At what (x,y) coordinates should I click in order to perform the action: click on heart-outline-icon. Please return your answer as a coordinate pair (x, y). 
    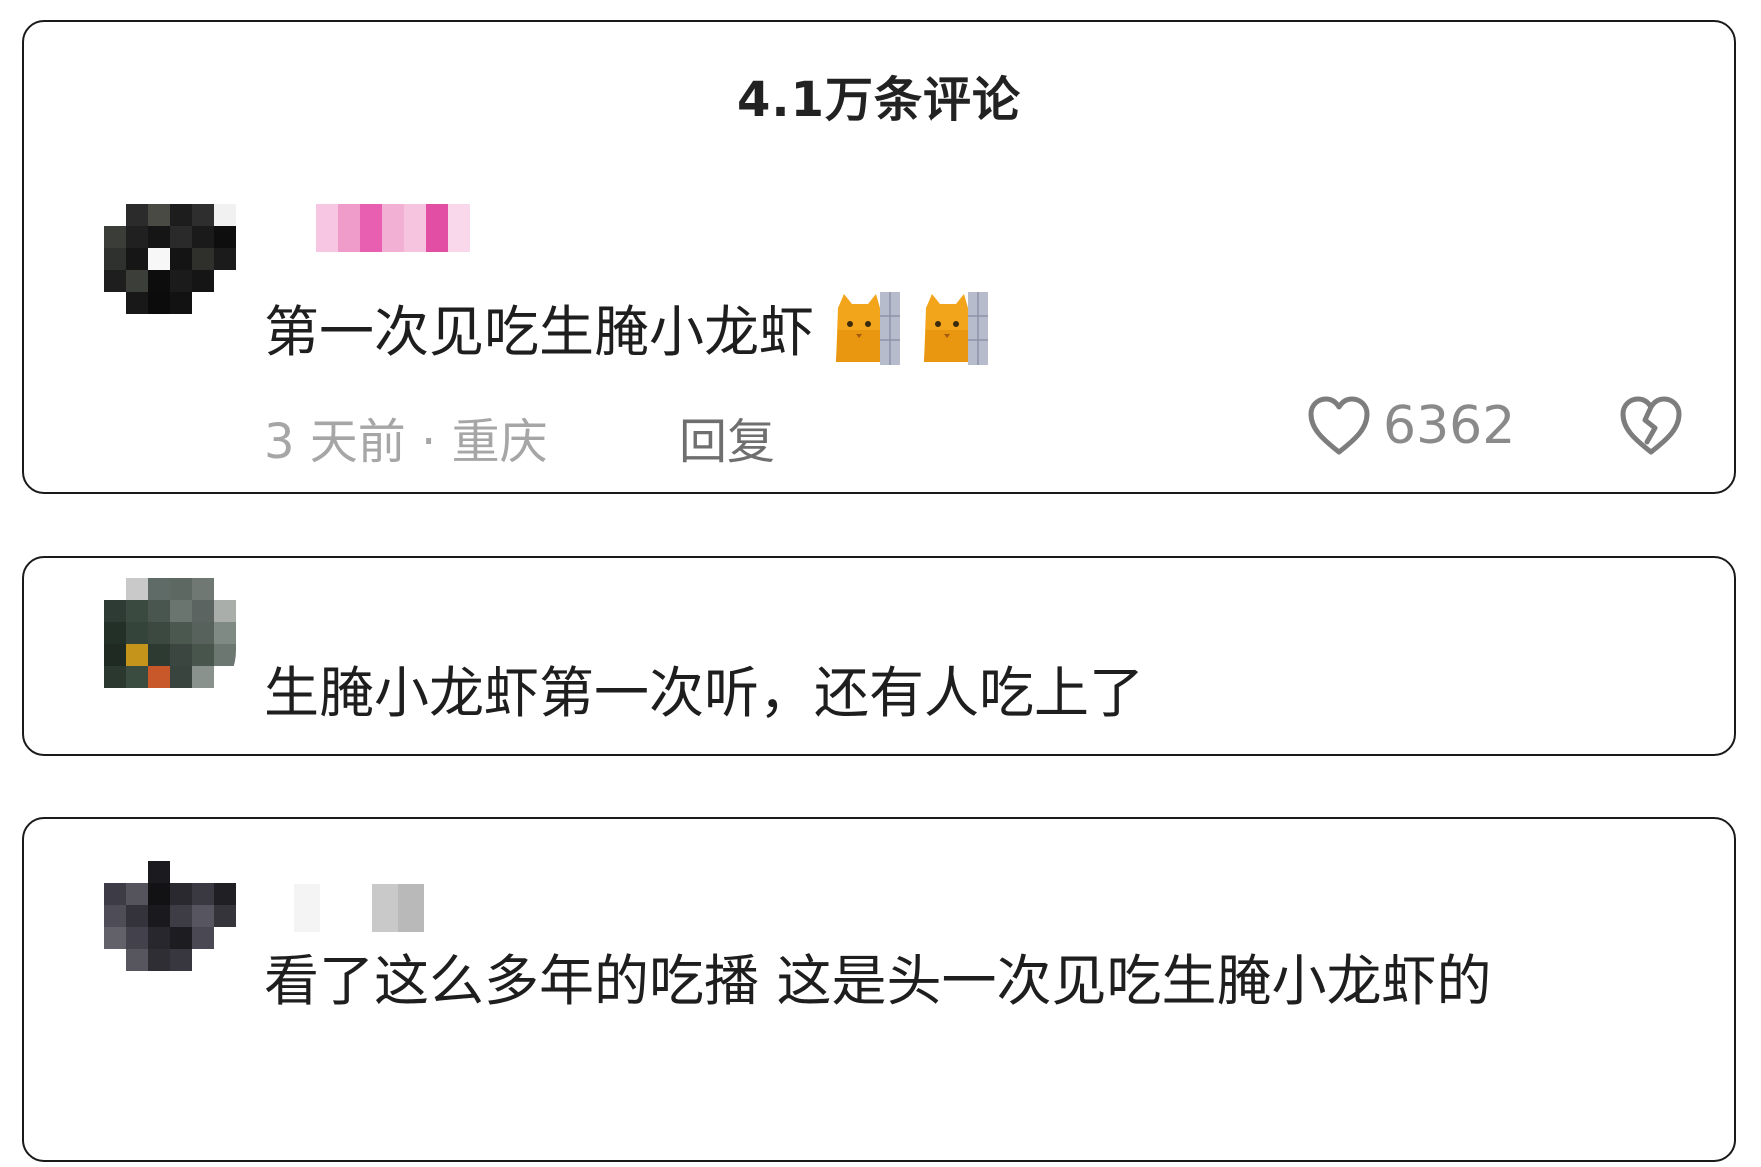
    Looking at the image, I should click on (1339, 425).